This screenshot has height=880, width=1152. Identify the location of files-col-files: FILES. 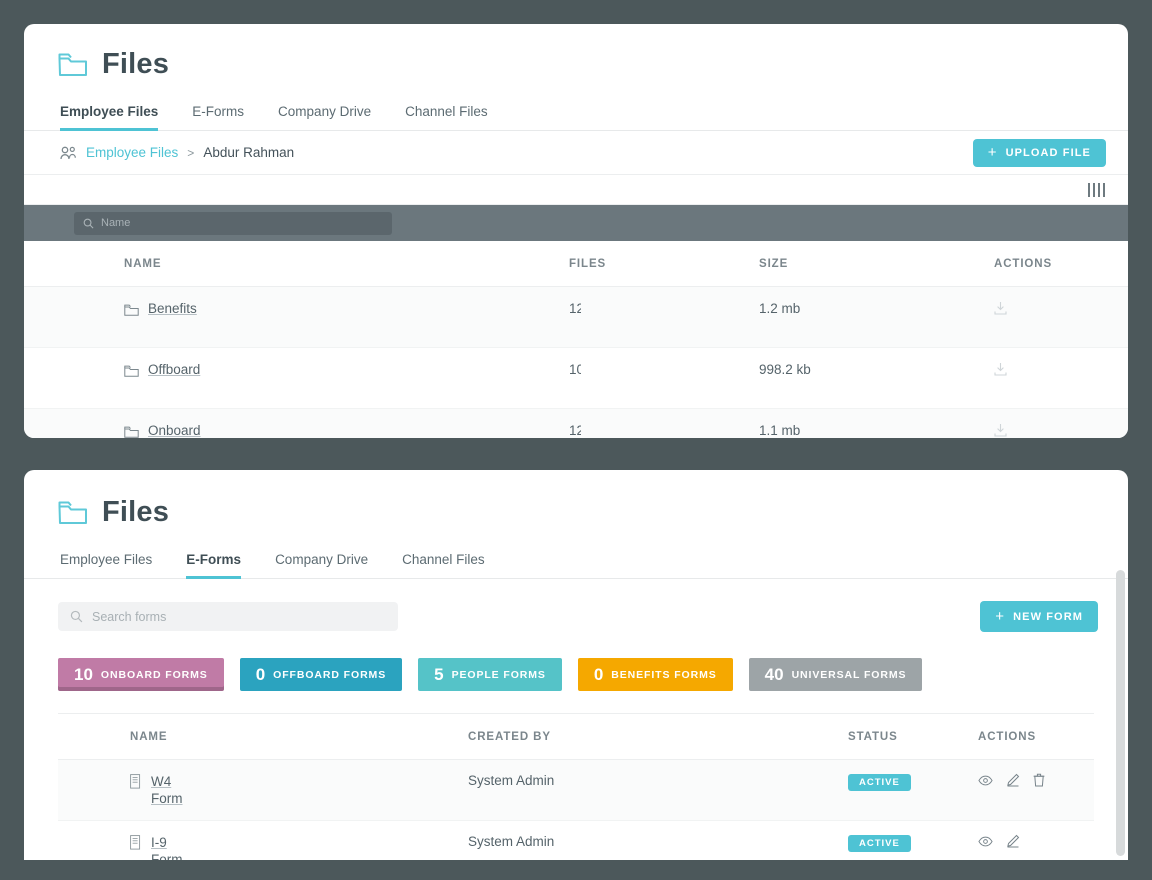
(664, 264).